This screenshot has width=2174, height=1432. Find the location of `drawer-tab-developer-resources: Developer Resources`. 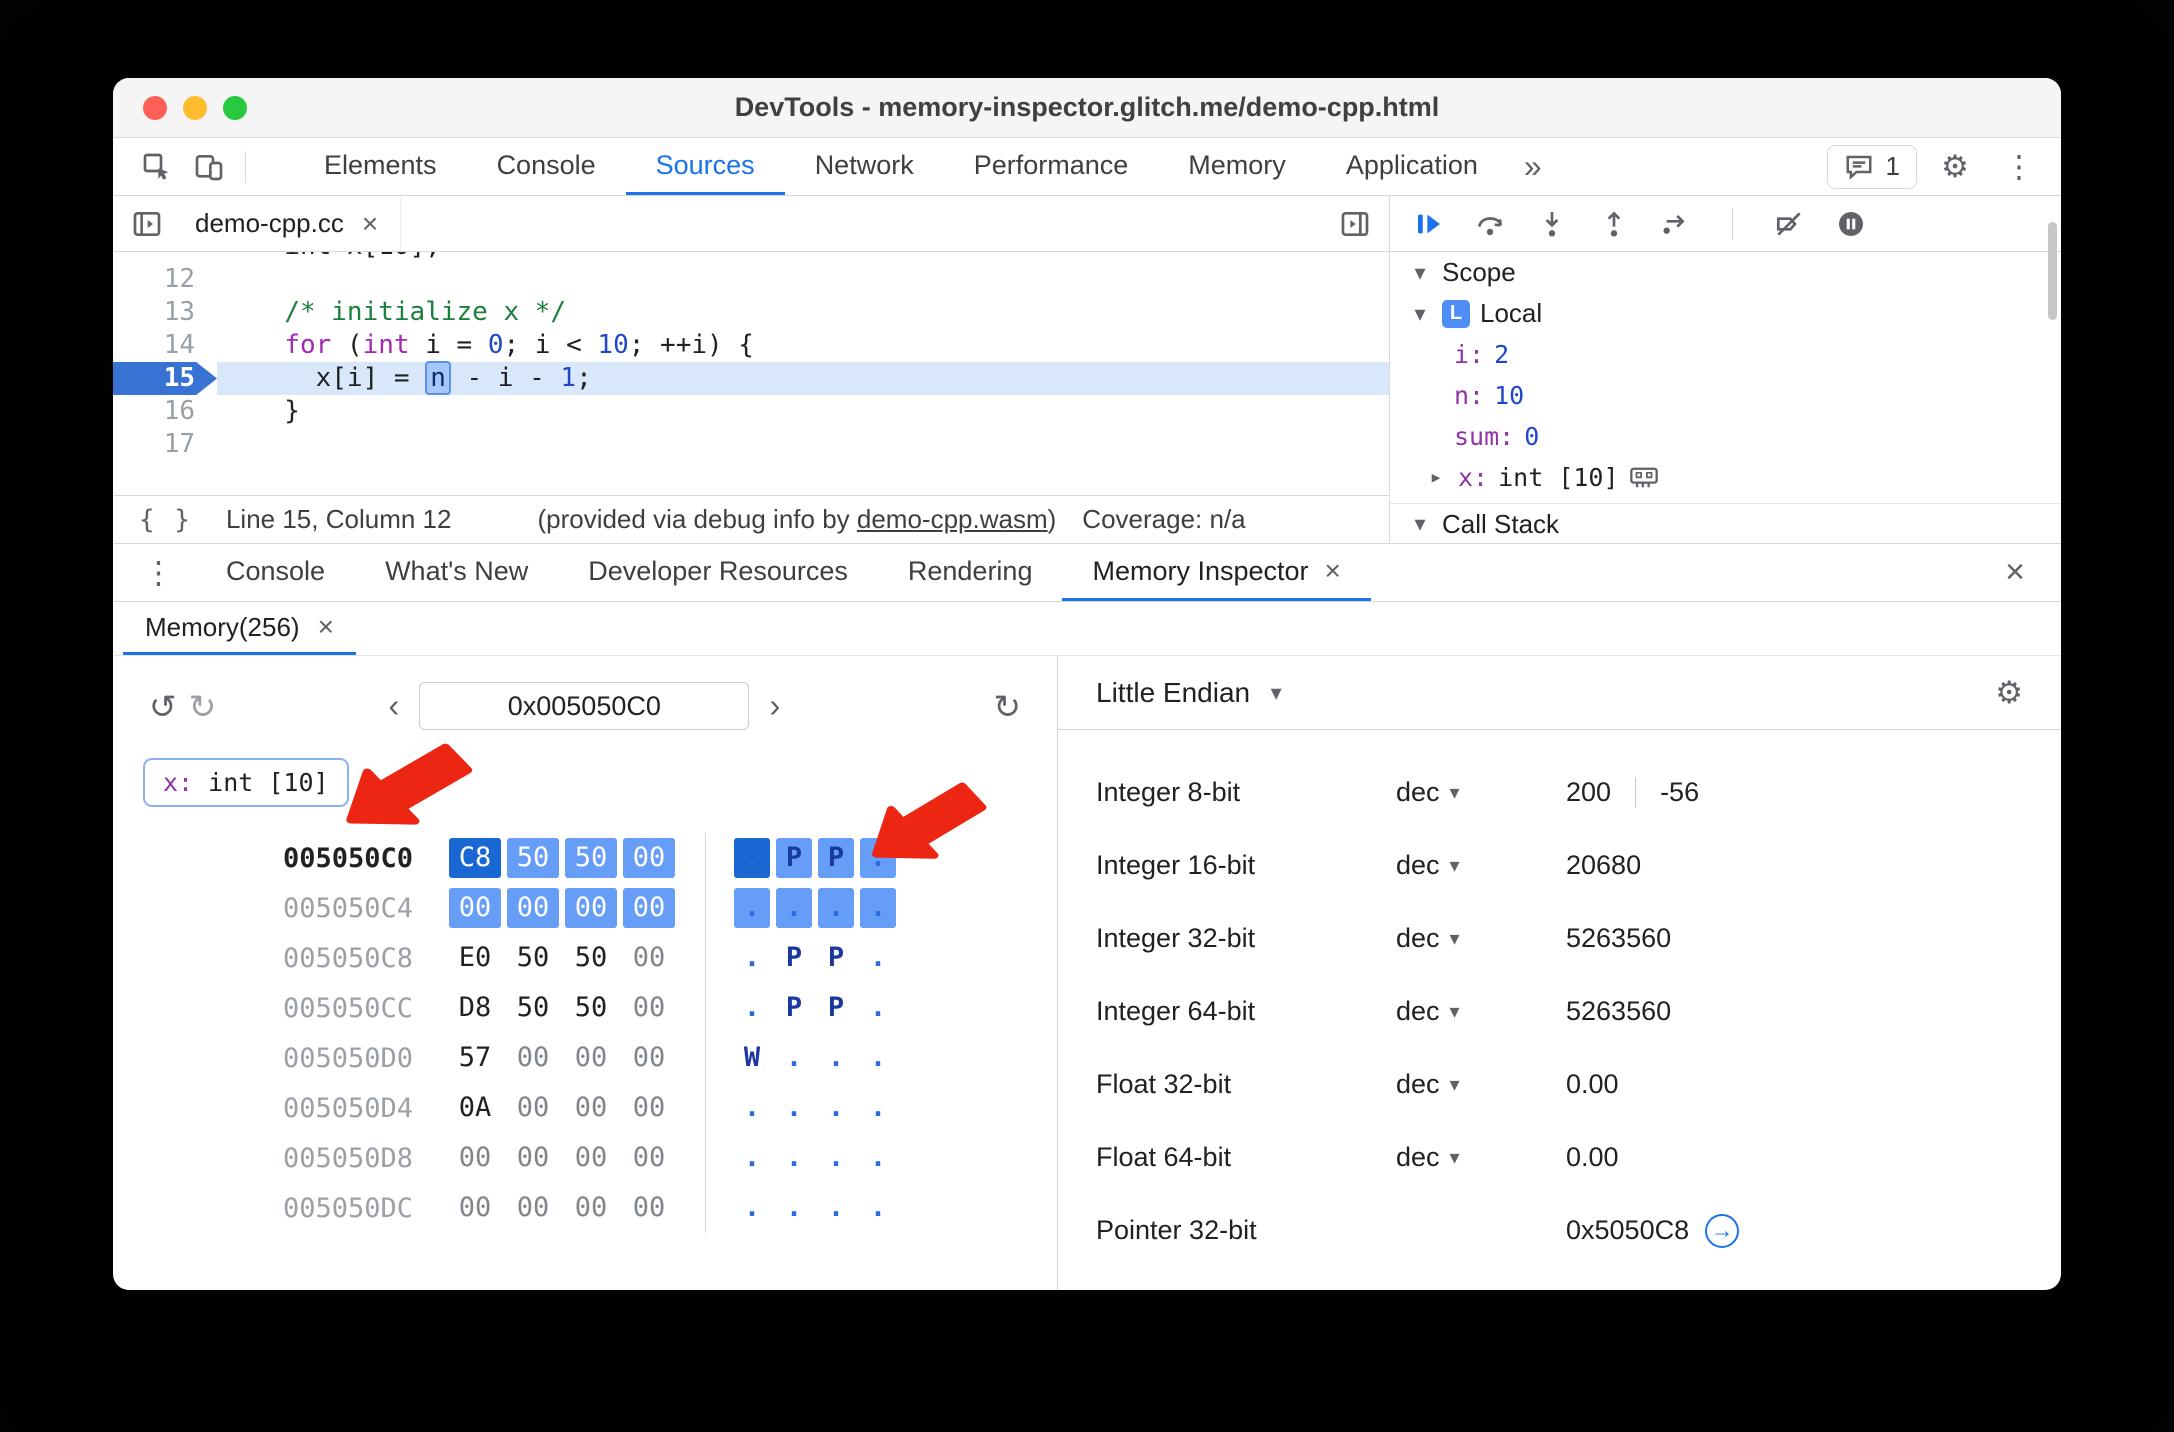

drawer-tab-developer-resources: Developer Resources is located at coordinates (718, 572).